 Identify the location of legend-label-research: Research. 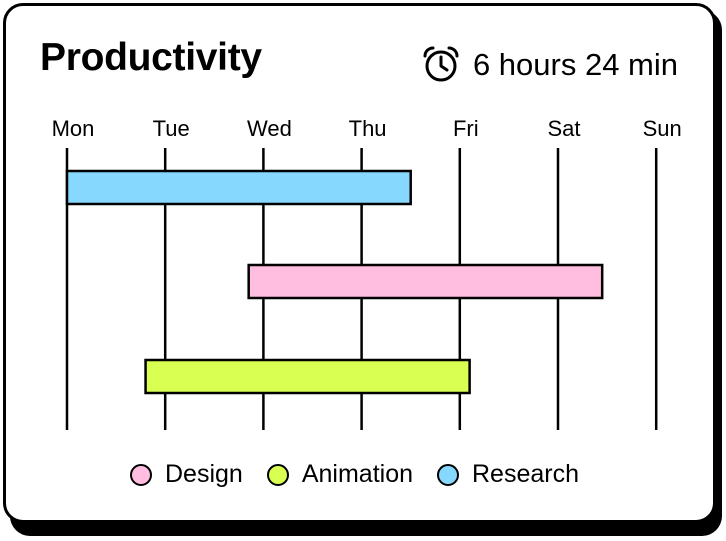
(525, 474).